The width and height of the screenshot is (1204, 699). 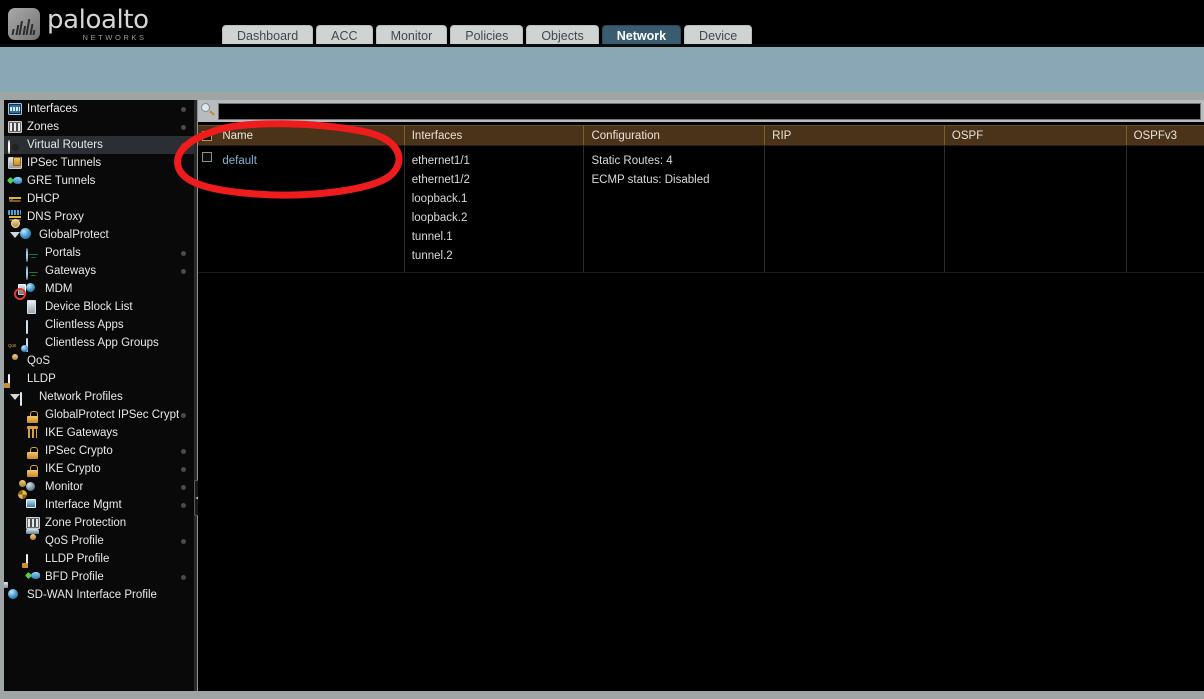 I want to click on portals-icon-glyph, so click(x=27, y=255).